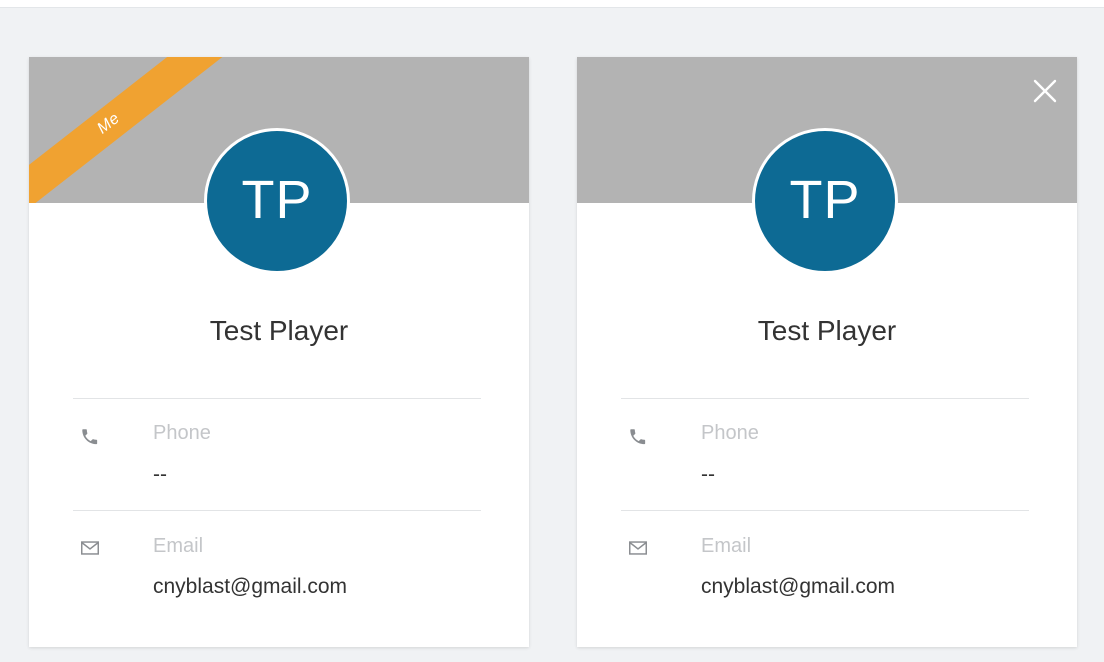 The width and height of the screenshot is (1104, 662). I want to click on close-button, so click(1045, 91).